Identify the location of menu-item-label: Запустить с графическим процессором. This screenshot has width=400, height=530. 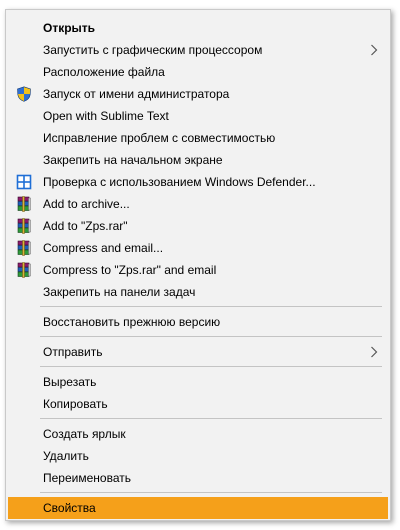
(153, 50).